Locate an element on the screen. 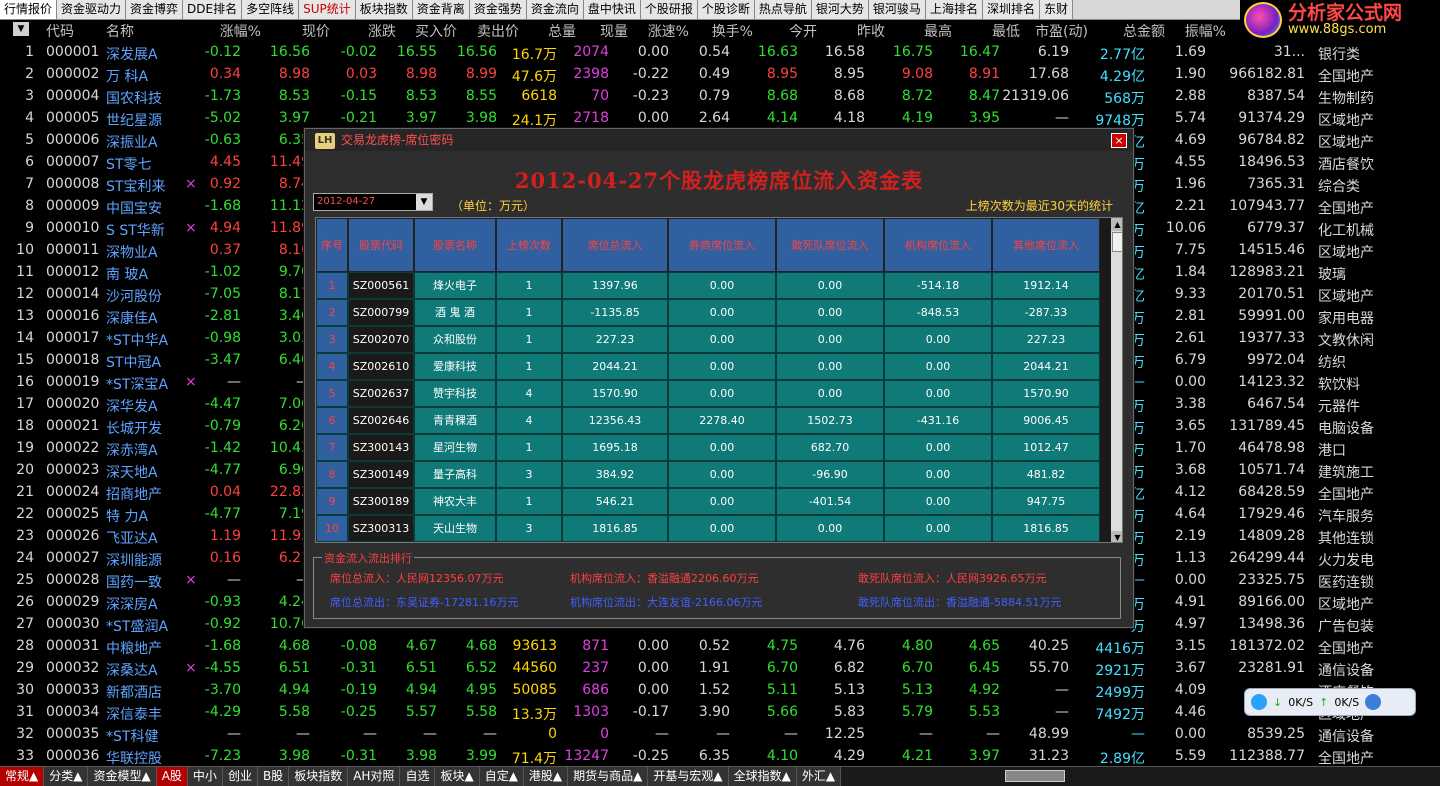  column-header-14: 最低 is located at coordinates (992, 31).